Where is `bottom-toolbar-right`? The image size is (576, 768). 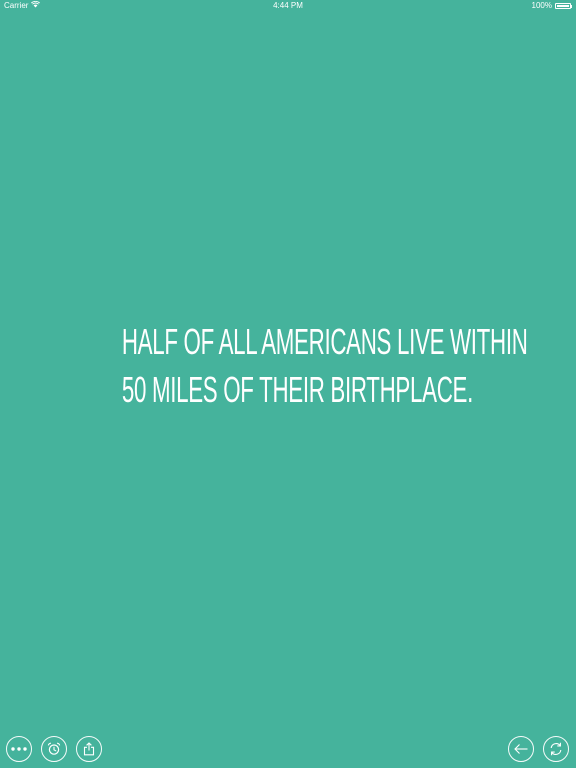 bottom-toolbar-right is located at coordinates (538, 749).